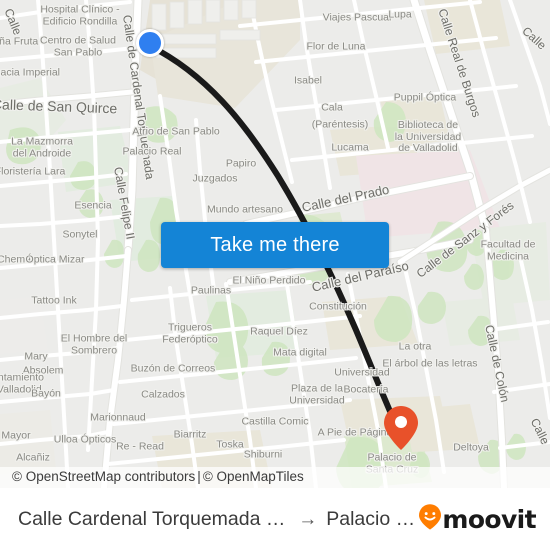 Image resolution: width=550 pixels, height=550 pixels. What do you see at coordinates (308, 519) in the screenshot?
I see `arrow-right-icon: →` at bounding box center [308, 519].